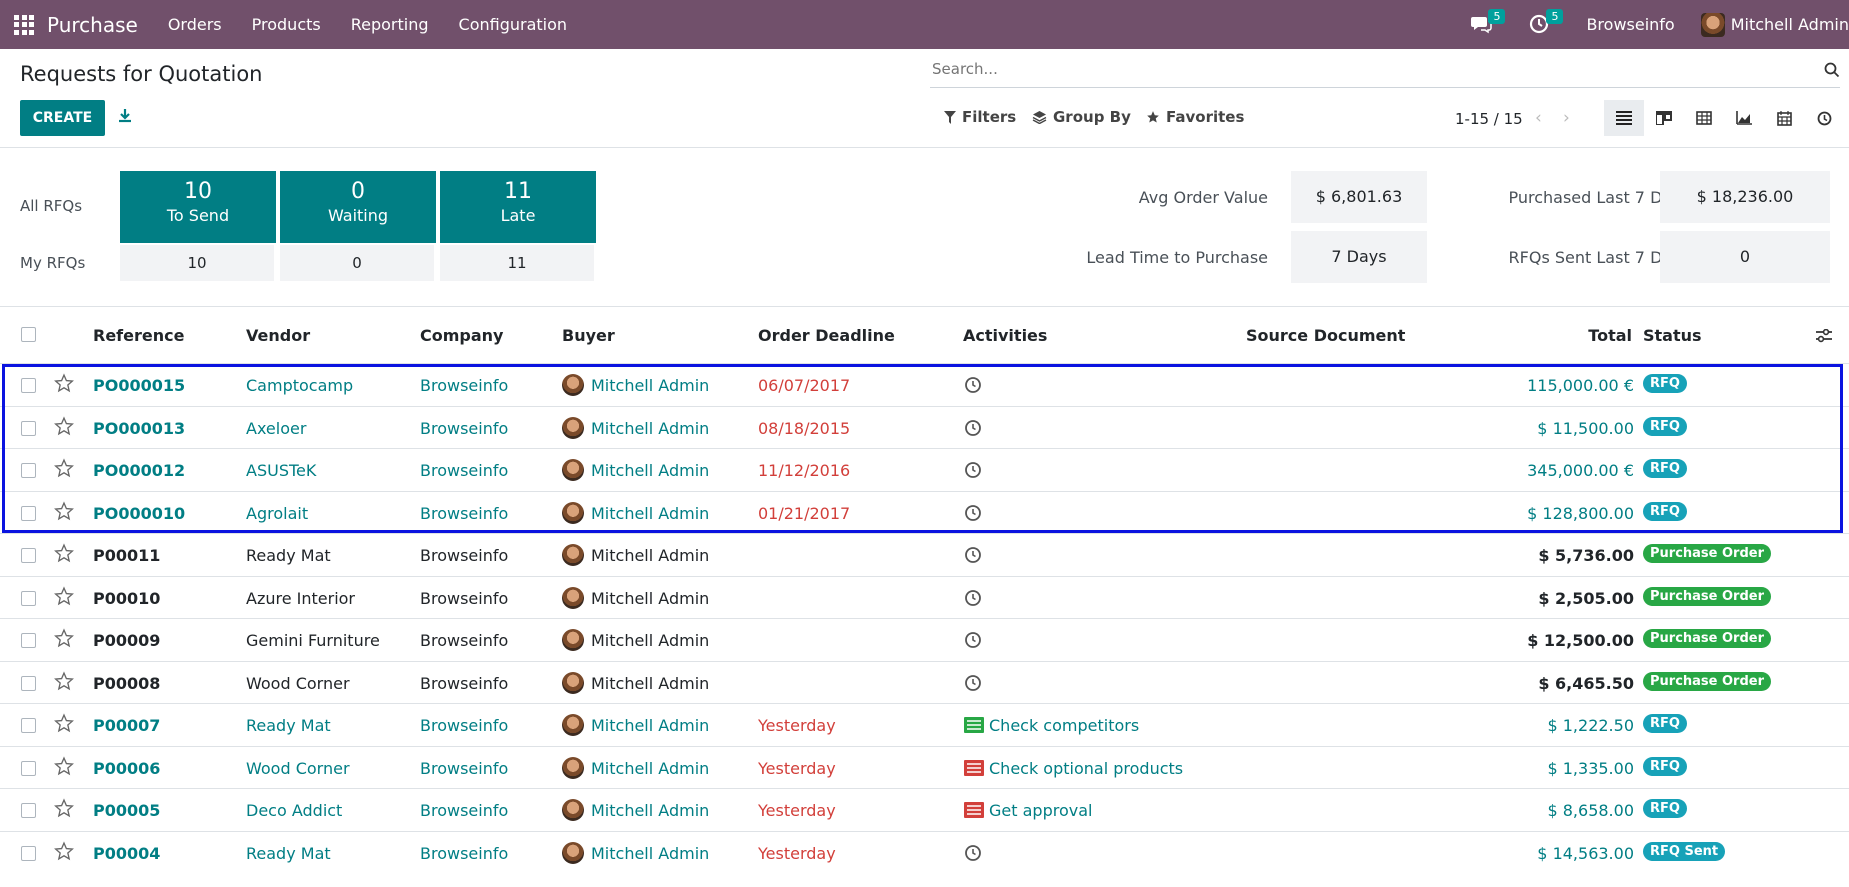 The height and width of the screenshot is (887, 1849). Describe the element at coordinates (1672, 335) in the screenshot. I see `col-status: Status` at that location.